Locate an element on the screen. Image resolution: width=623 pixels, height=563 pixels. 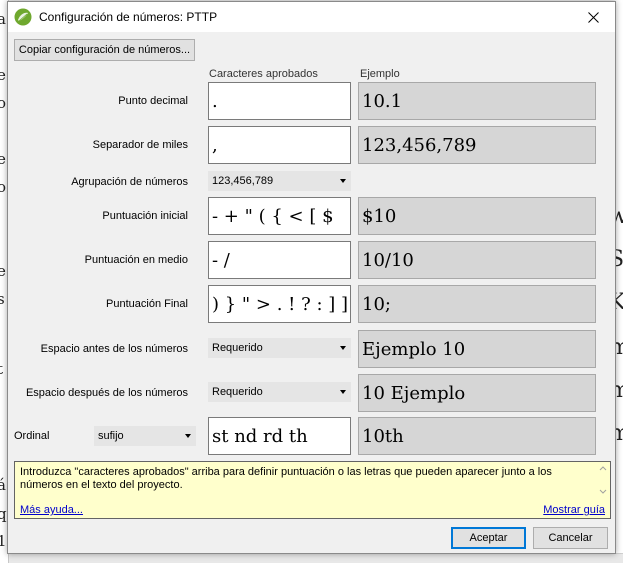
ordinal-label: Ordinal is located at coordinates (32, 436).